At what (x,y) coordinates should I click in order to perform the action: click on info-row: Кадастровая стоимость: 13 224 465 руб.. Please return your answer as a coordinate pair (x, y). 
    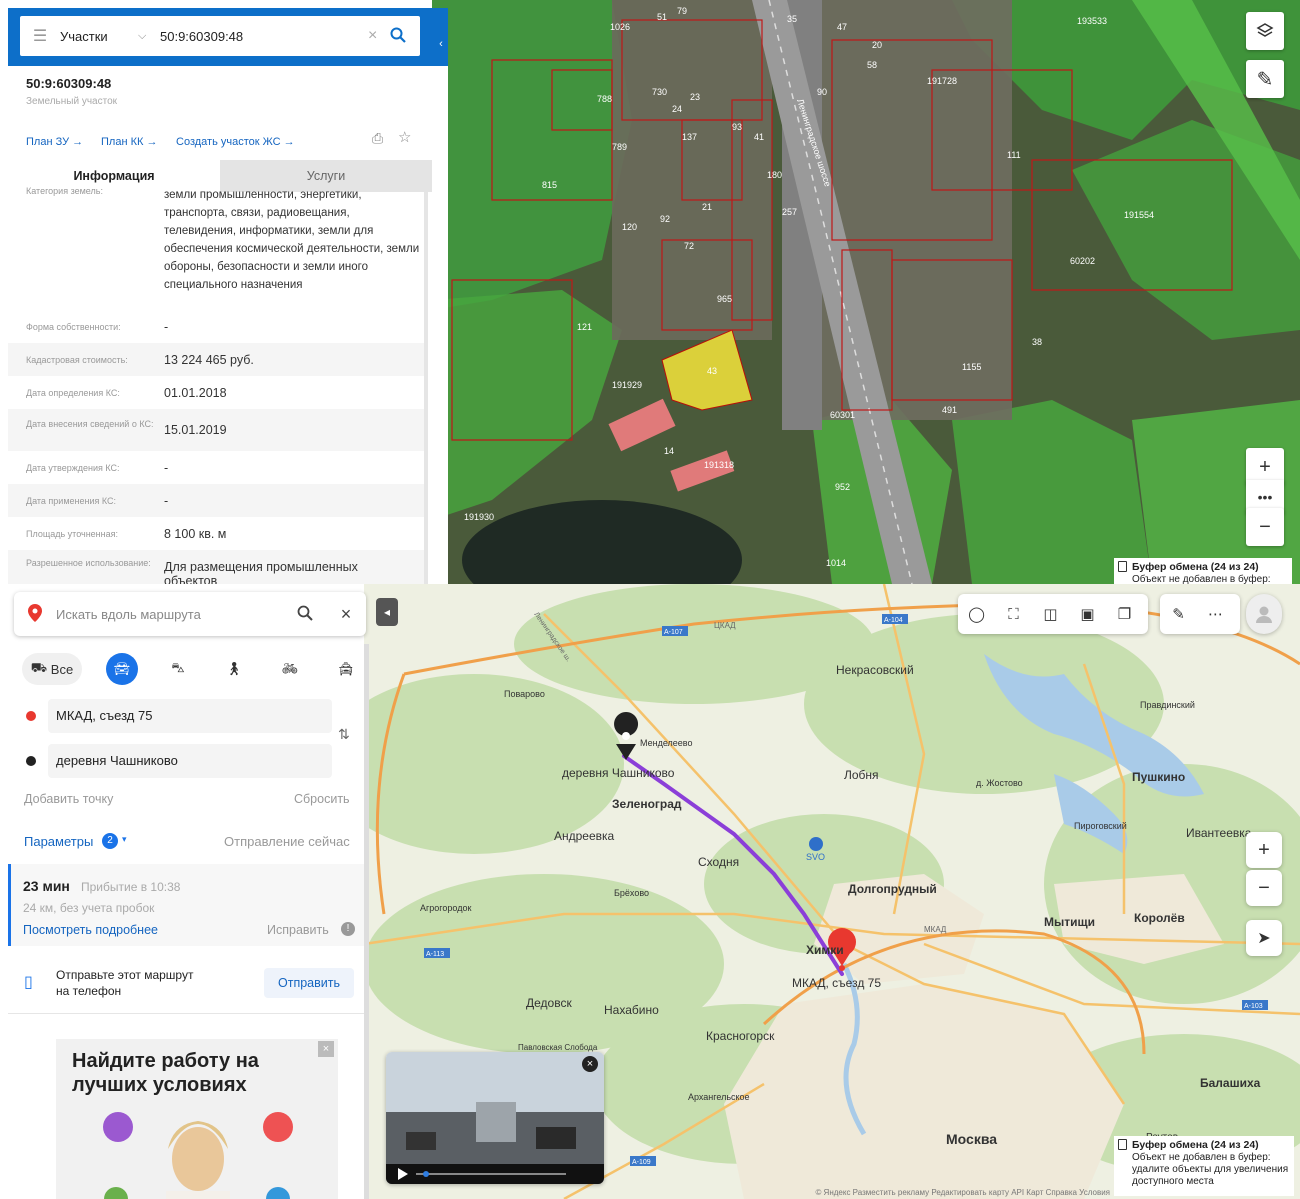
    Looking at the image, I should click on (216, 359).